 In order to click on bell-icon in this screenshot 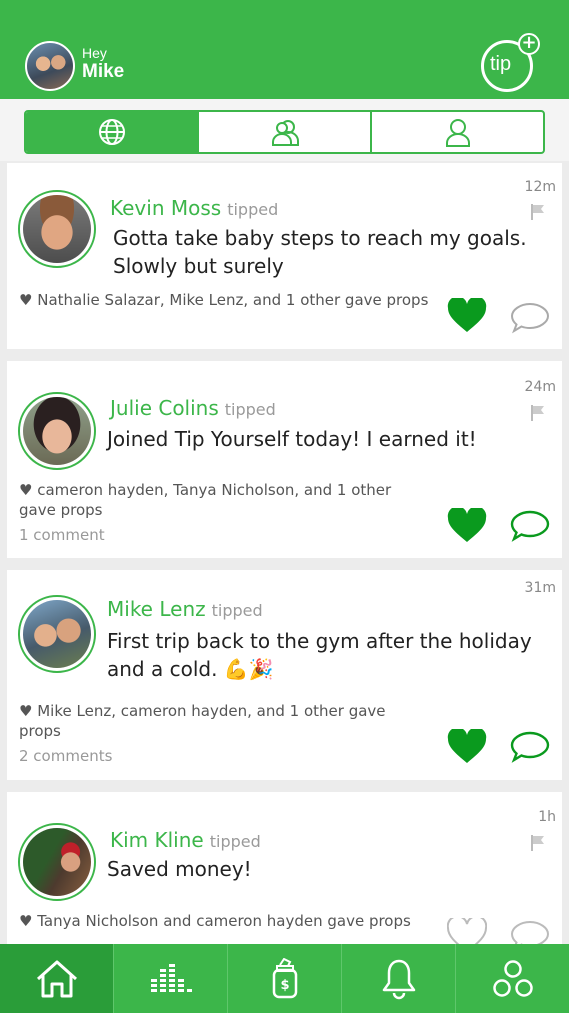, I will do `click(398, 979)`.